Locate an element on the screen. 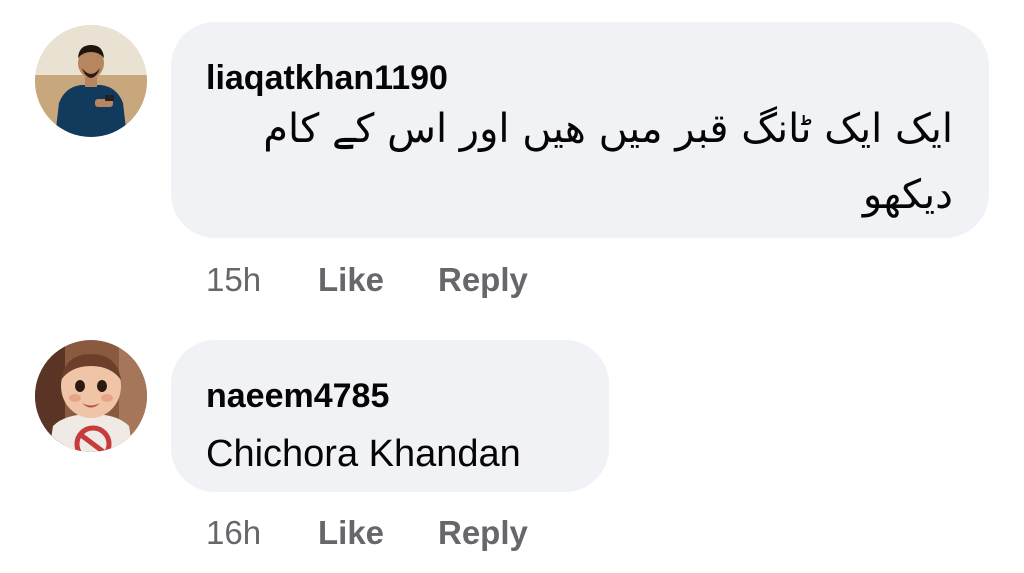 Image resolution: width=1024 pixels, height=573 pixels. comment-text: Chichora Khandan is located at coordinates (363, 454).